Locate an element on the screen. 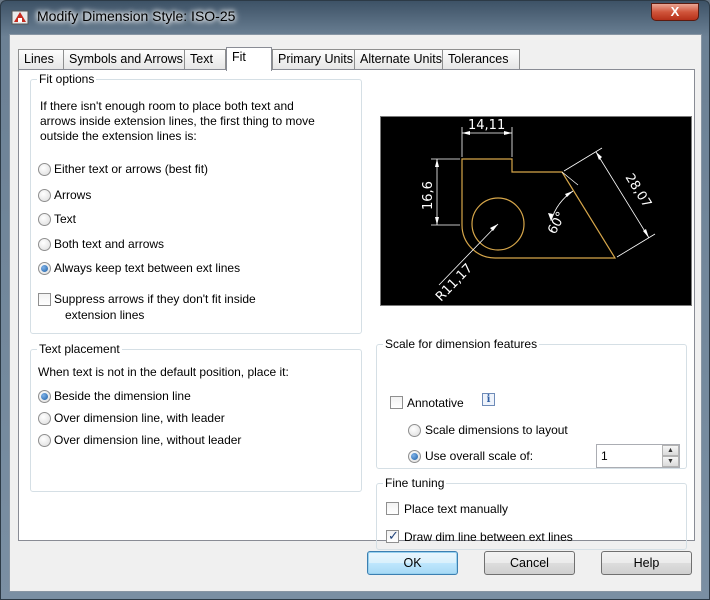  tab-text: Text is located at coordinates (205, 59).